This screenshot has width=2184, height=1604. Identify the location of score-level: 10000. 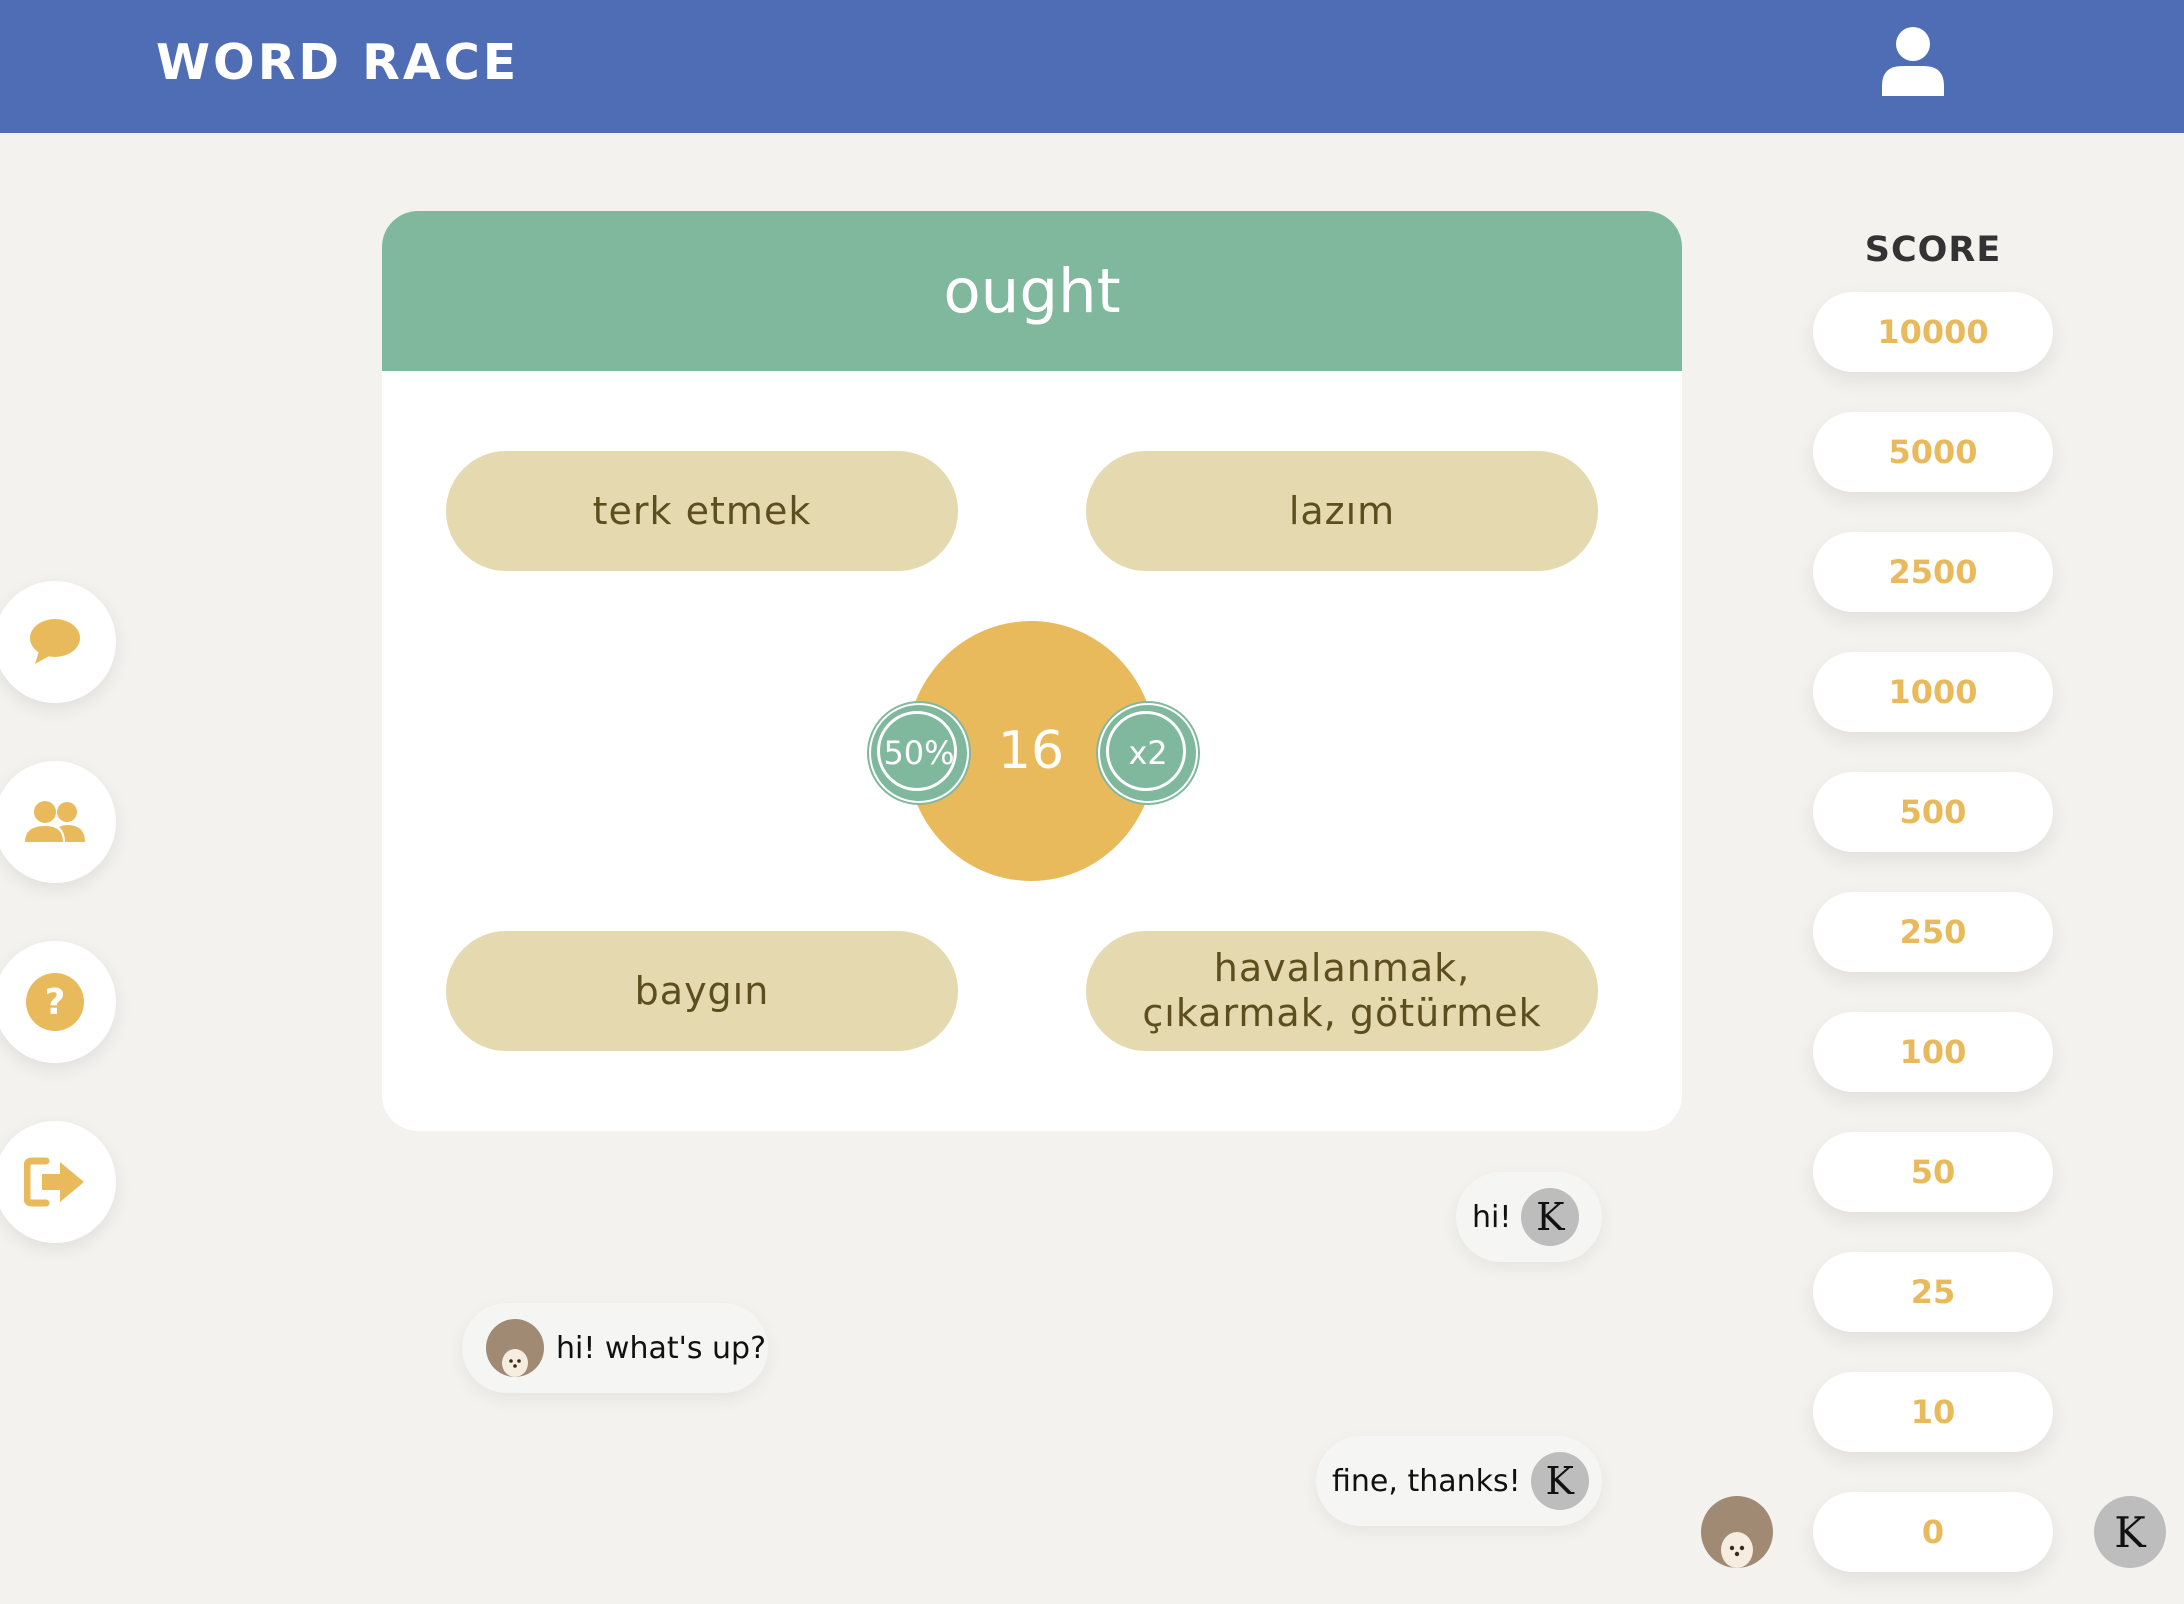
(1933, 332).